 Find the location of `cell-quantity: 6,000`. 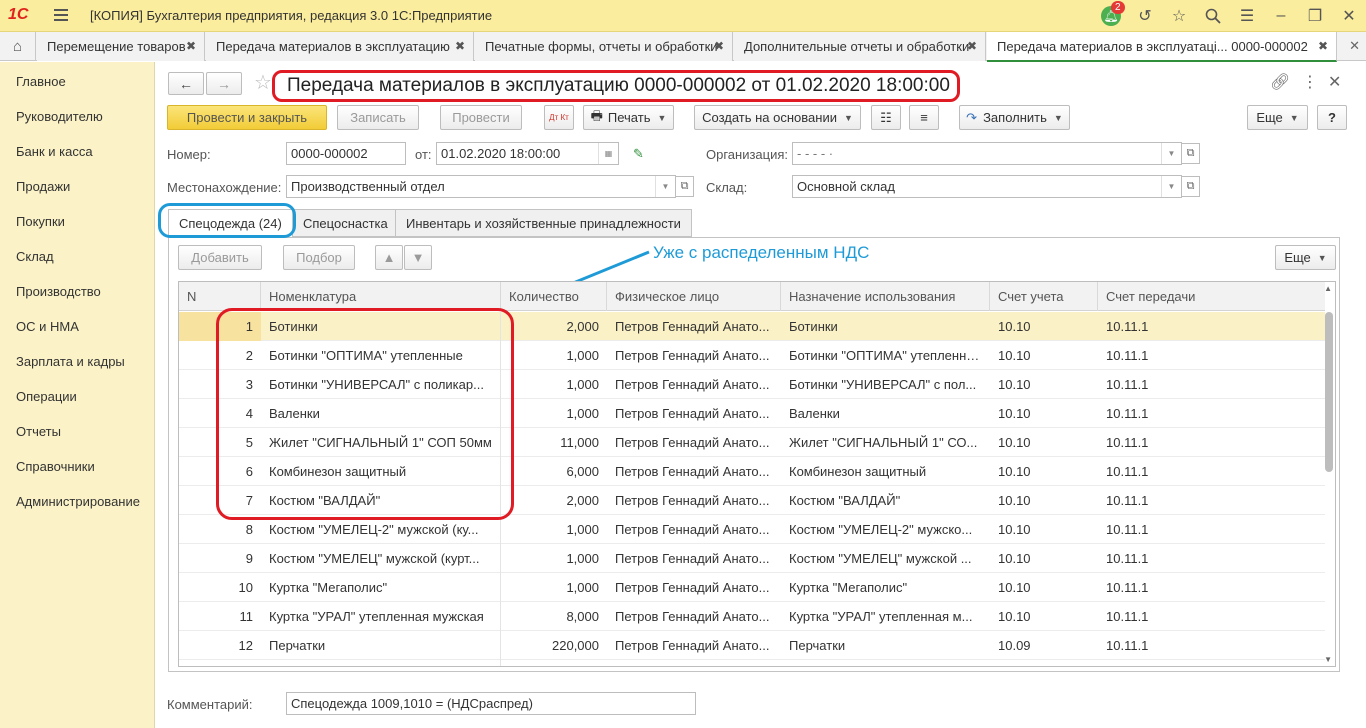

cell-quantity: 6,000 is located at coordinates (554, 471).